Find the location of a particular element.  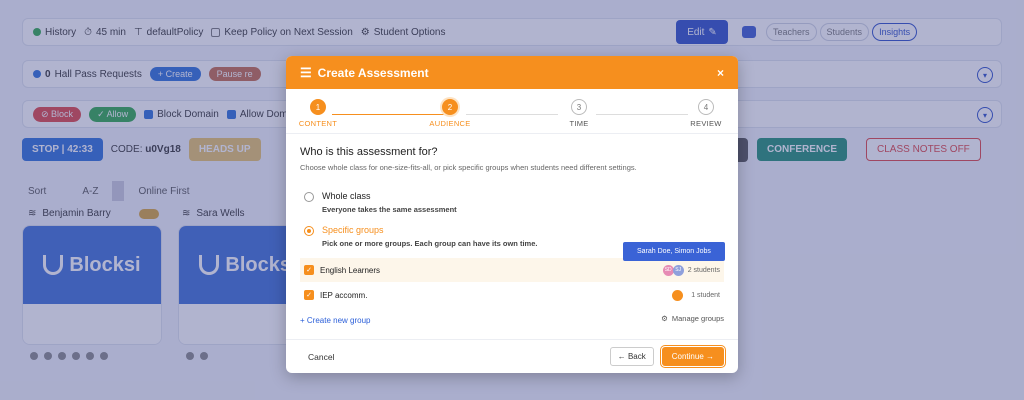

option-subtitle: Everyone takes the same assessment is located at coordinates (389, 209).